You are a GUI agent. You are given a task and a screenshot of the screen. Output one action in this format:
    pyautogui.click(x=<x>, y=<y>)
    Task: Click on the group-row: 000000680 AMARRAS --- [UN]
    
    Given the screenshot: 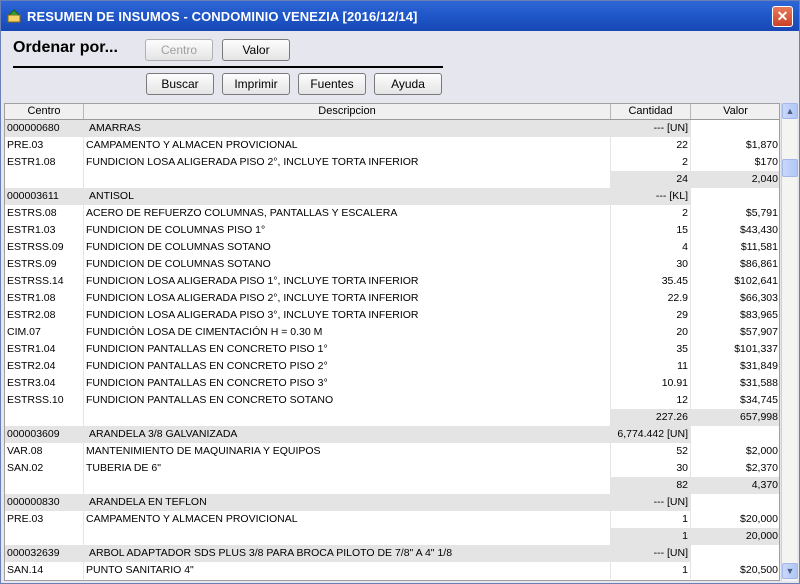 What is the action you would take?
    pyautogui.click(x=392, y=128)
    